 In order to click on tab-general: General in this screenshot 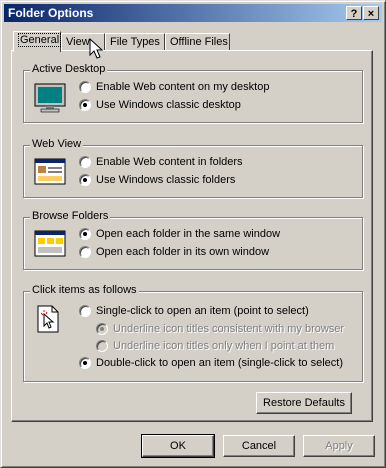, I will do `click(37, 41)`.